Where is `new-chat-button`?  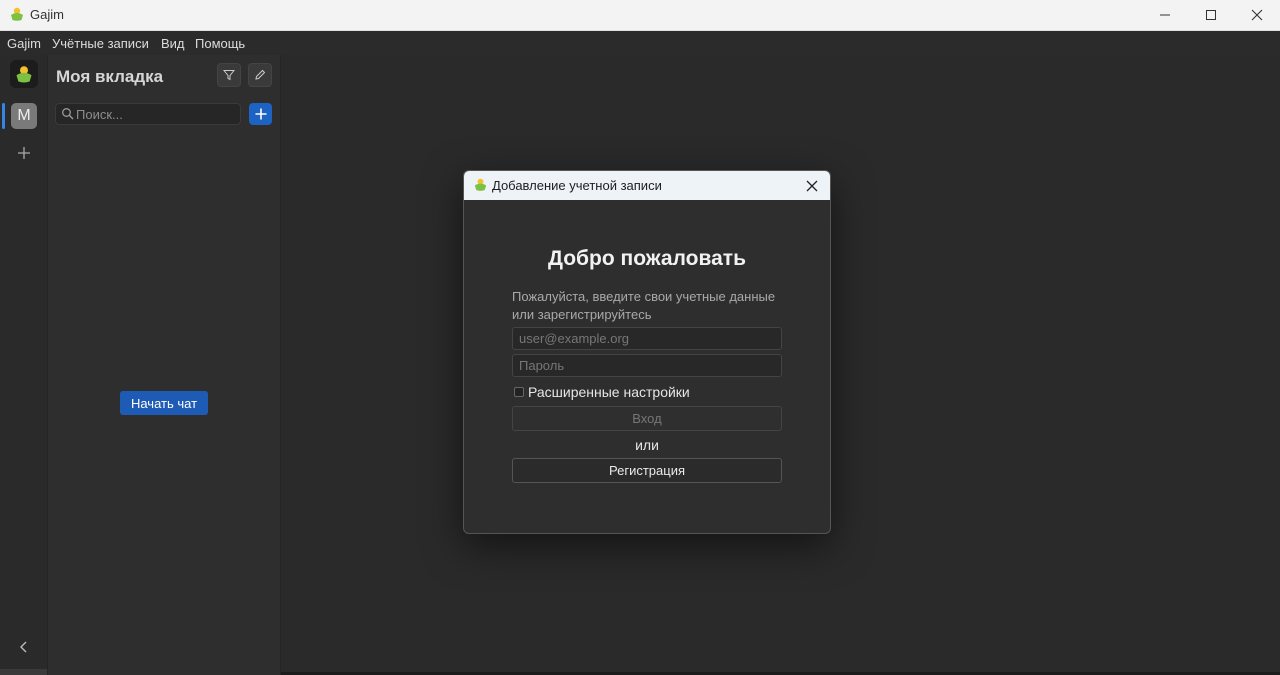 new-chat-button is located at coordinates (260, 114).